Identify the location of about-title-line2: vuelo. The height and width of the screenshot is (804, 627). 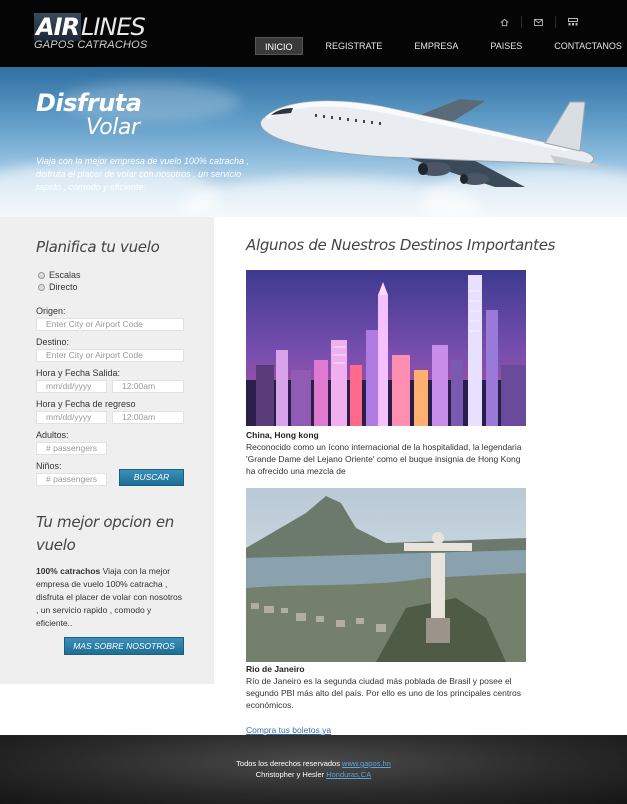
(56, 545).